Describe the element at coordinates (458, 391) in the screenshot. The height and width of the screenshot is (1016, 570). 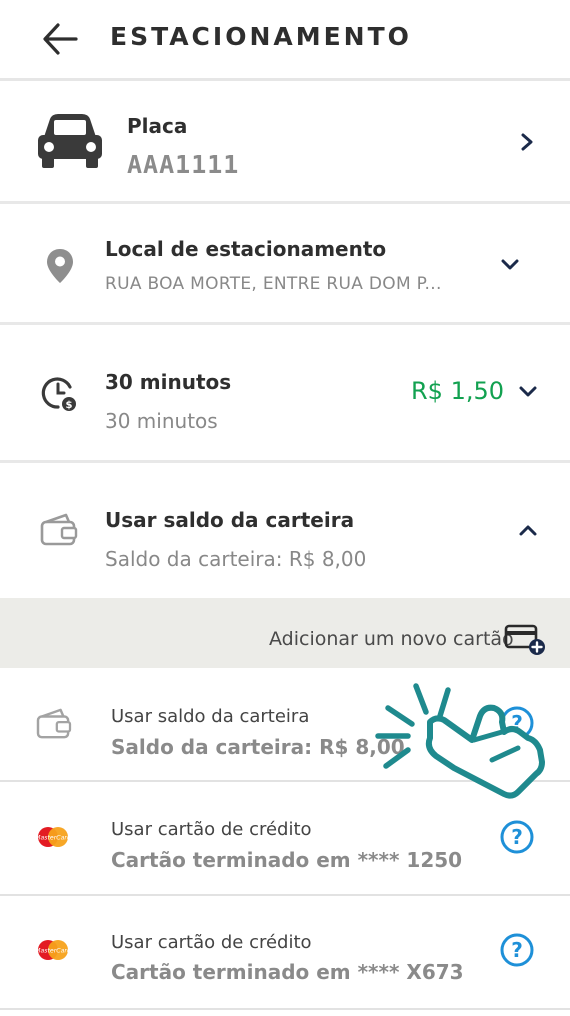
I see `price-value: R$ 1,50` at that location.